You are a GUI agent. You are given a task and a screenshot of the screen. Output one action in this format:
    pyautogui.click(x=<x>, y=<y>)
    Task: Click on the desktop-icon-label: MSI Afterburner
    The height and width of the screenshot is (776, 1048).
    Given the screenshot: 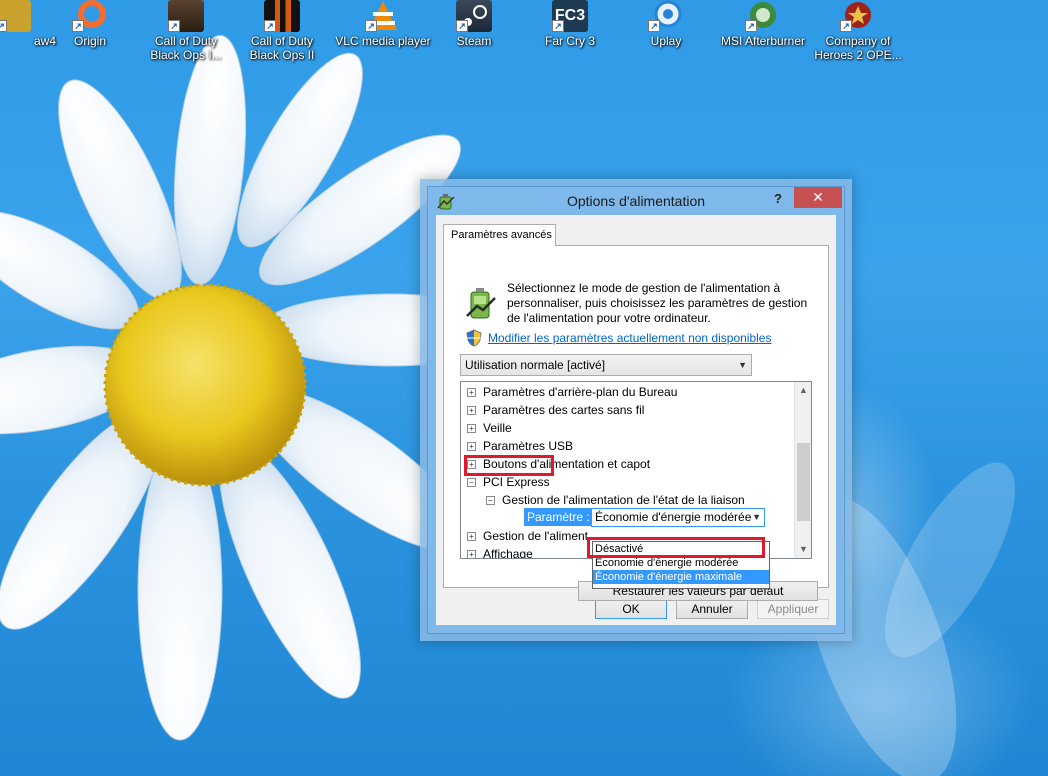 What is the action you would take?
    pyautogui.click(x=763, y=41)
    